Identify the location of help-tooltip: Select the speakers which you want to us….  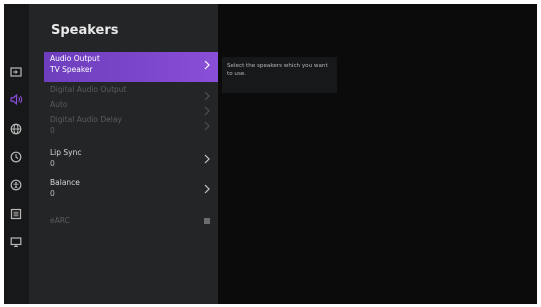
(279, 75).